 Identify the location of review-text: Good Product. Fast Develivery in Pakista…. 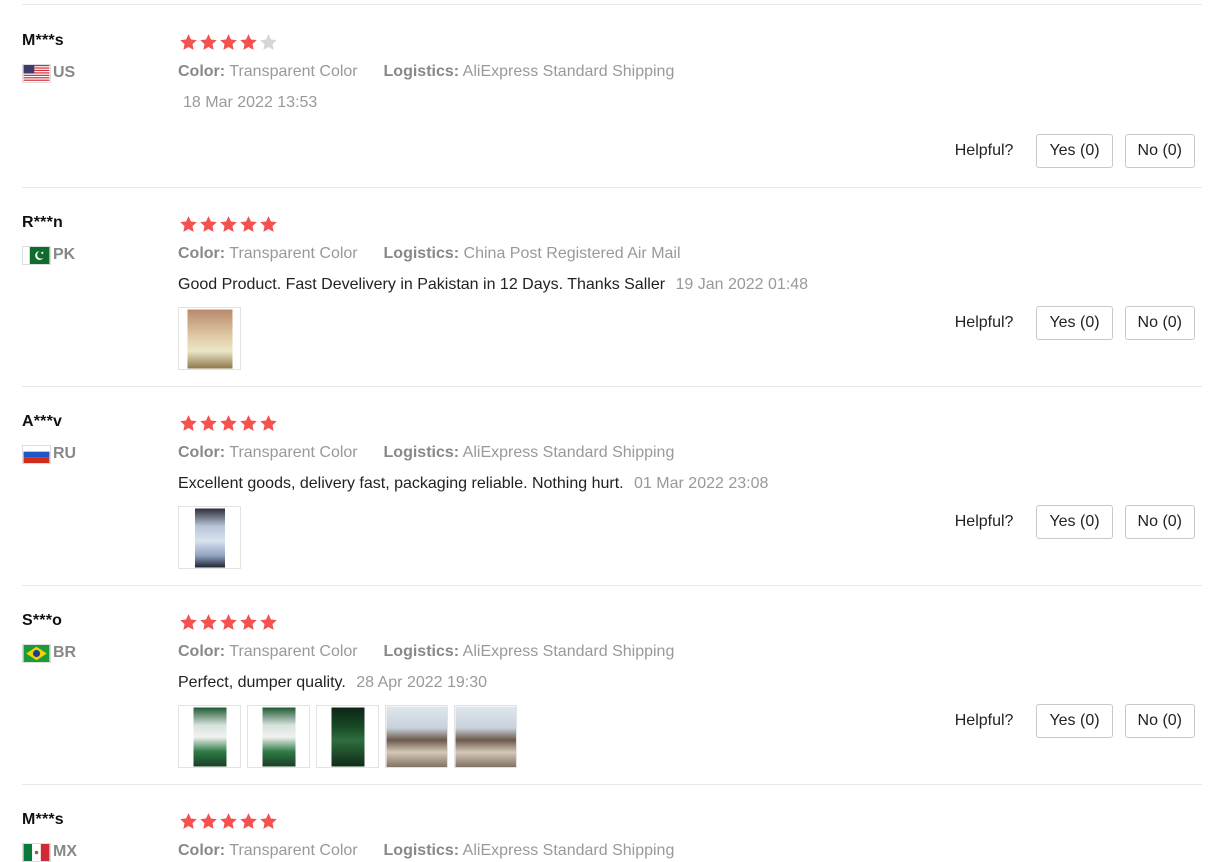
(422, 284).